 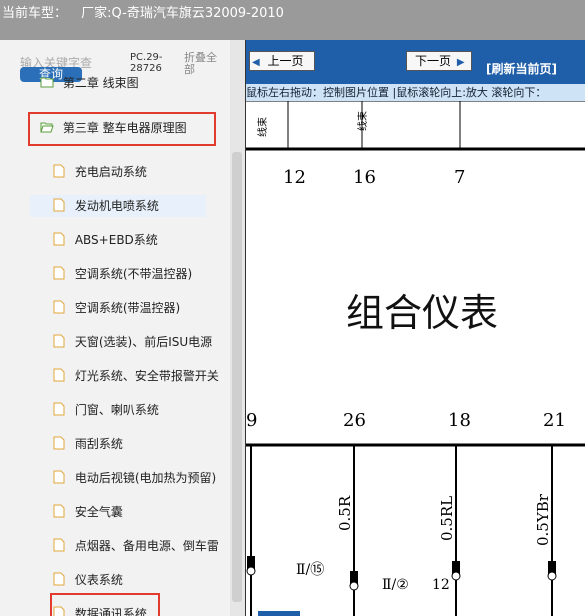 I want to click on title-bar: 当前车型： 厂家:Q-奇瑞汽车旗云32009-2010, so click(x=292, y=20).